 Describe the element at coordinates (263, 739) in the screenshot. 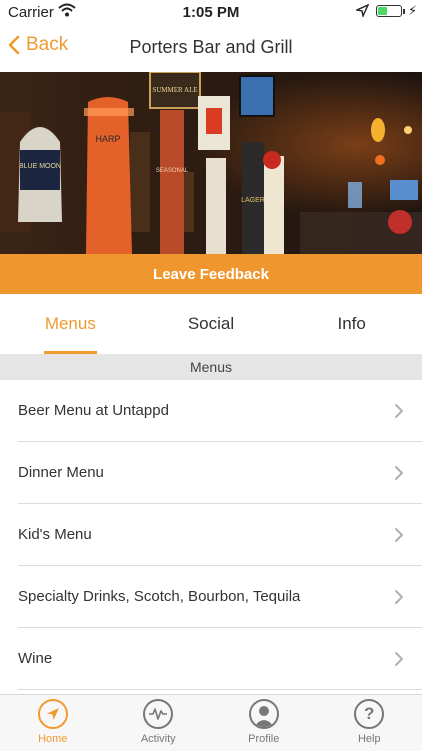

I see `tabbar-label: Profile` at that location.